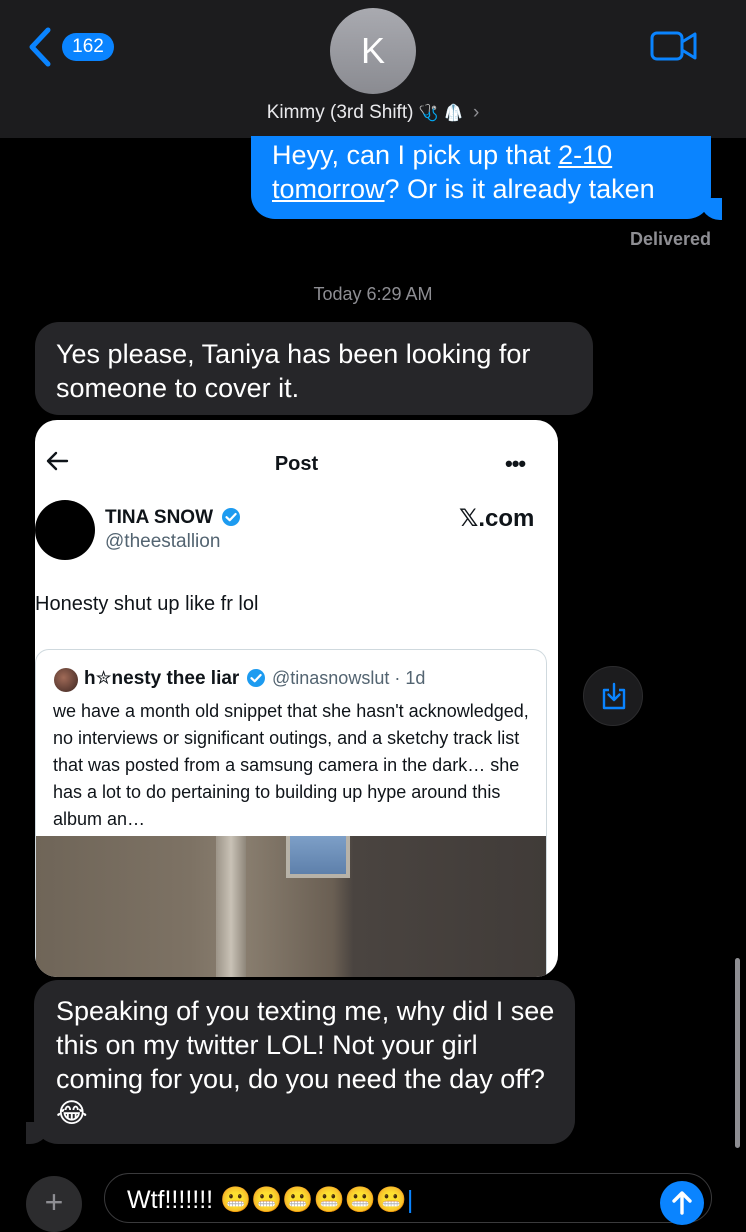  What do you see at coordinates (231, 906) in the screenshot?
I see `media-door-frame` at bounding box center [231, 906].